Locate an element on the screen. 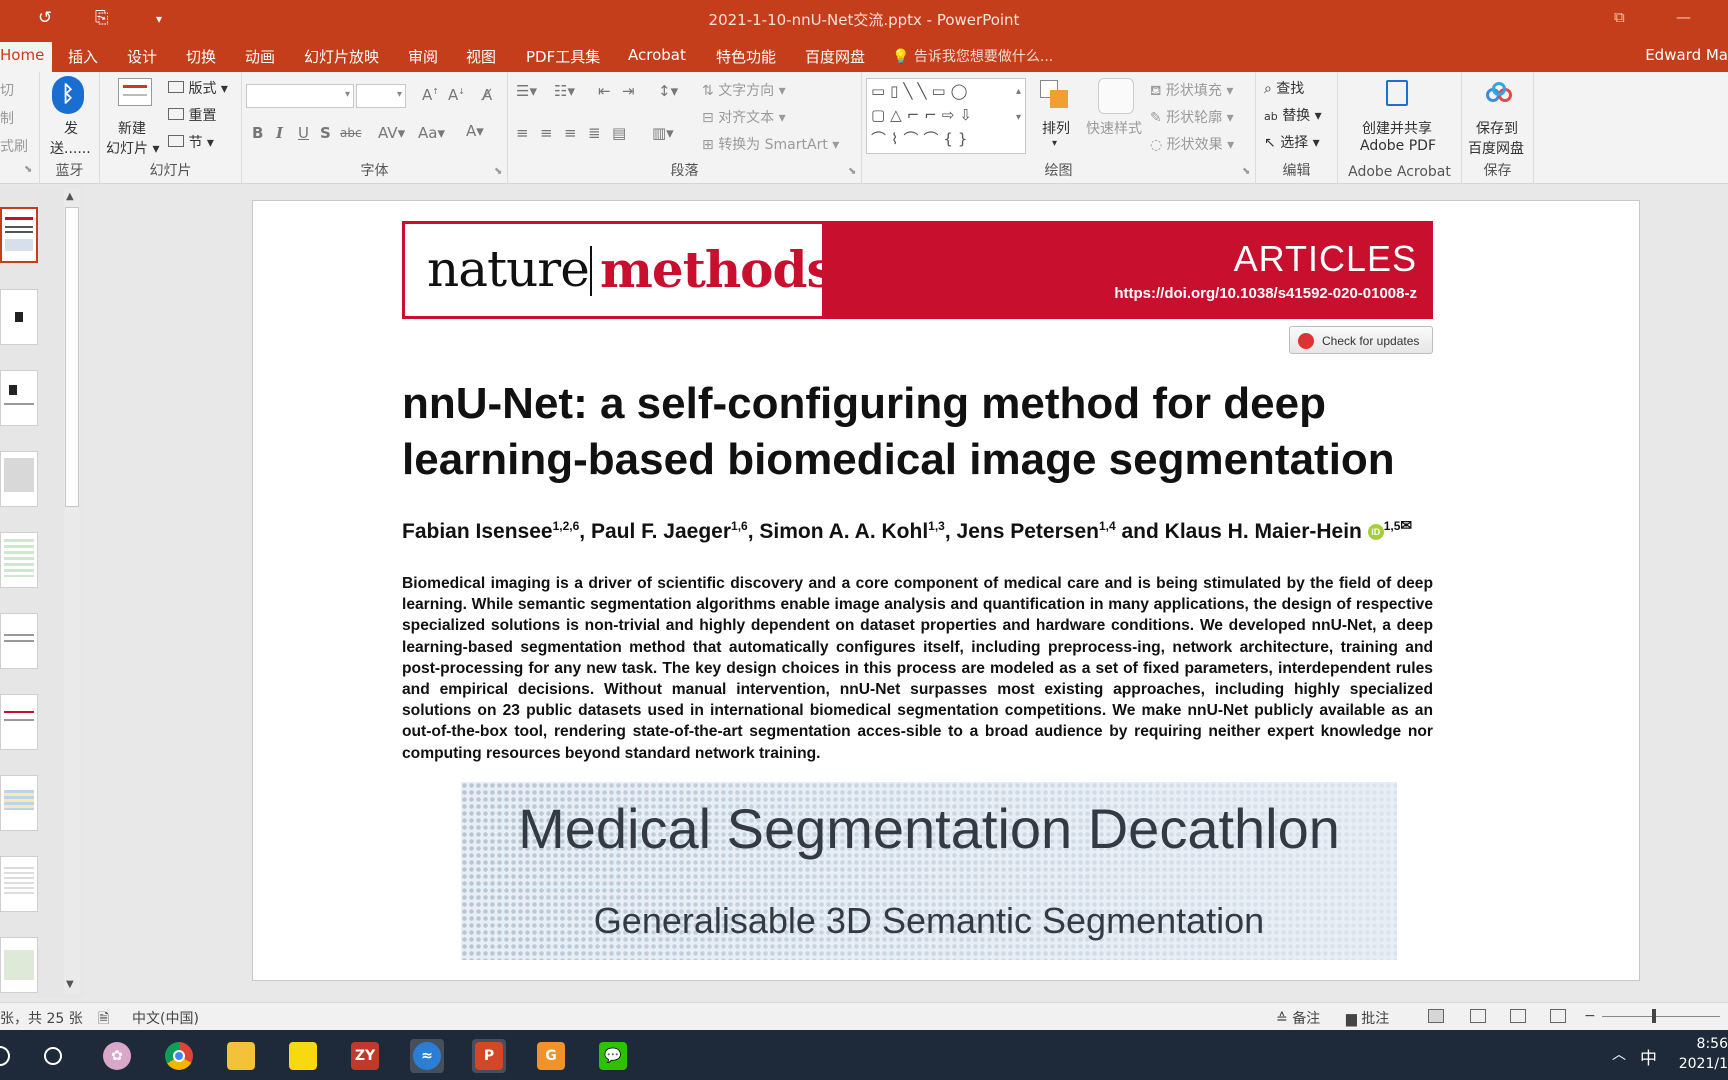  zoom-out-icon: − is located at coordinates (1590, 1016).